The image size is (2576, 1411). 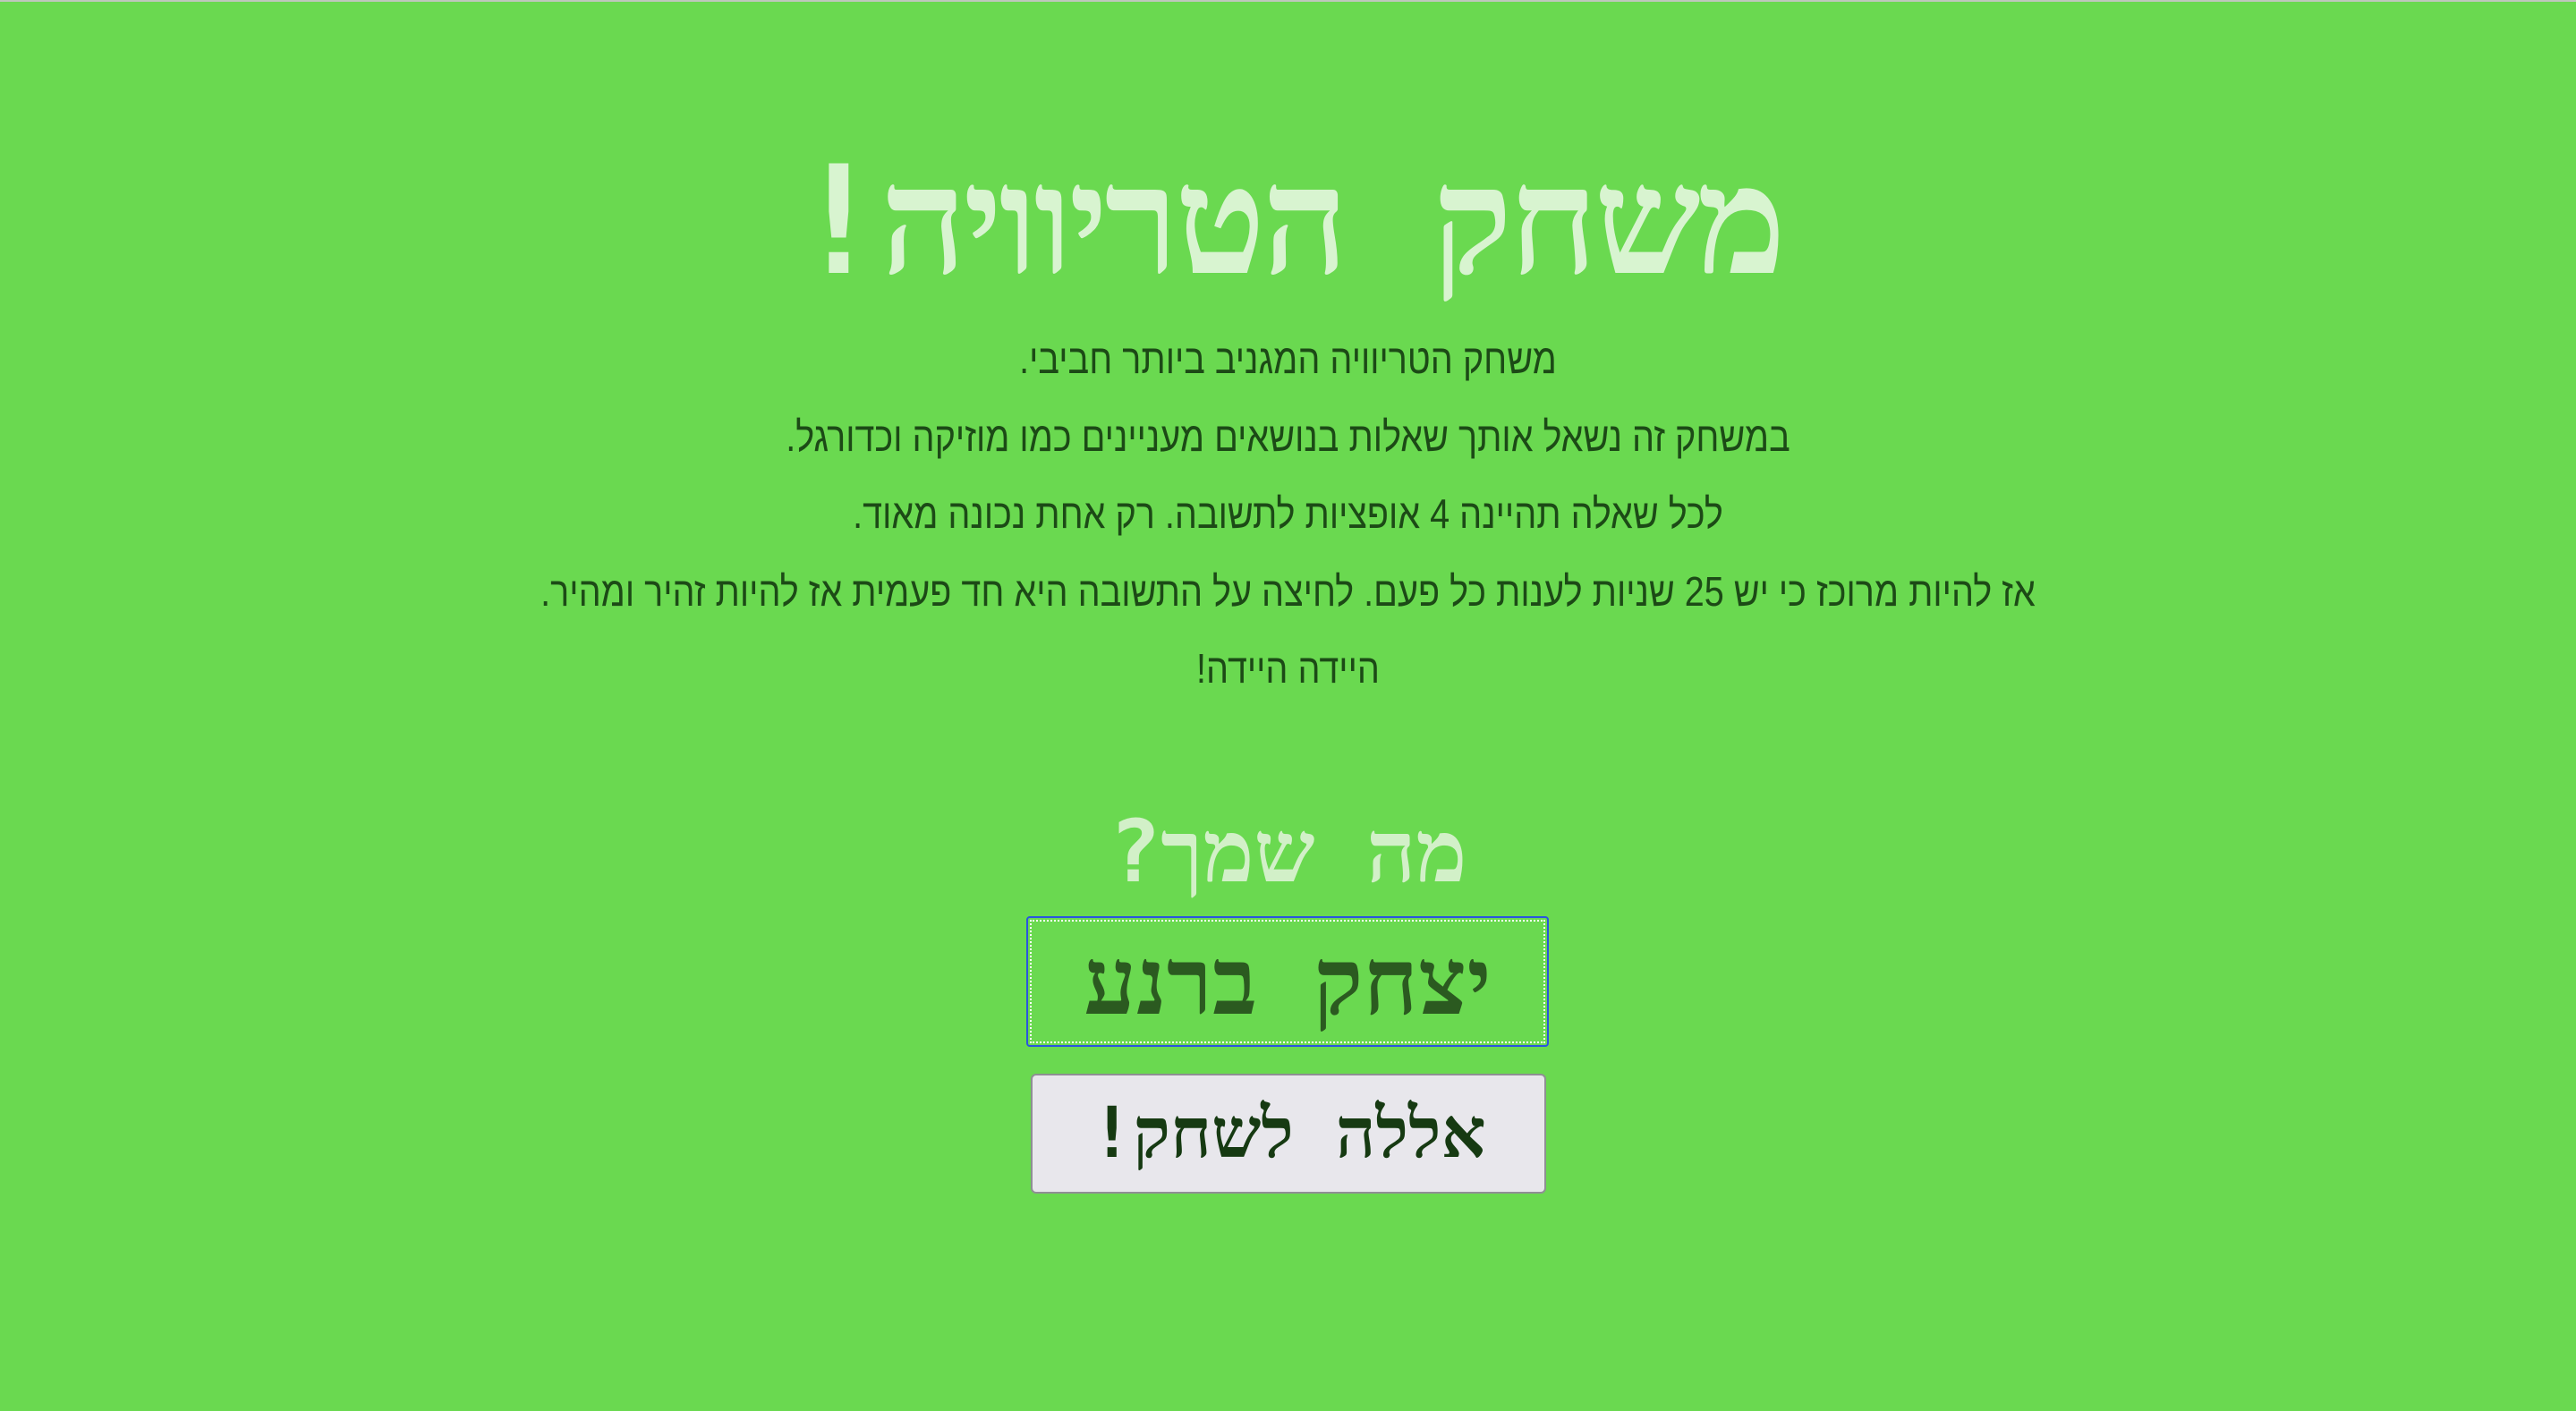 What do you see at coordinates (1288, 852) in the screenshot?
I see `name-prompt: מה שמך?` at bounding box center [1288, 852].